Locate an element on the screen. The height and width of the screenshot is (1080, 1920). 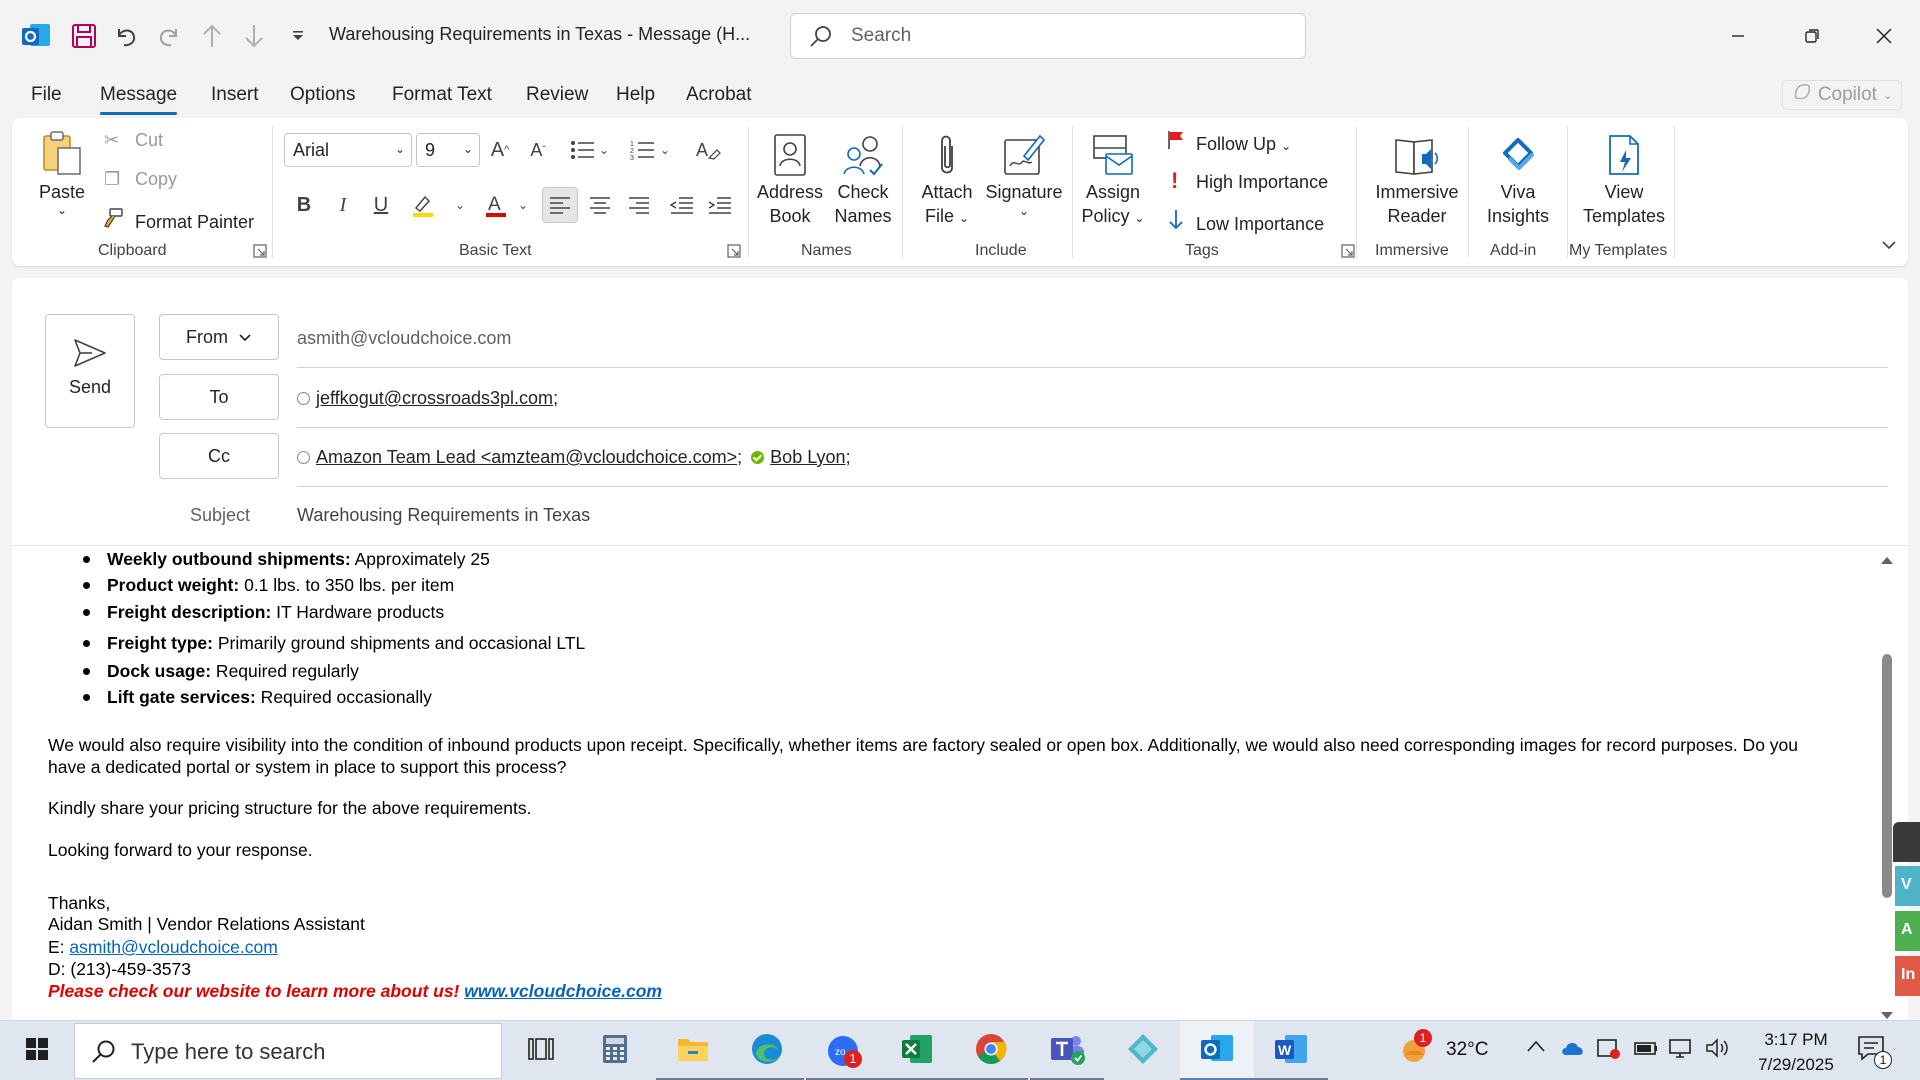
tab-help: Help is located at coordinates (635, 95).